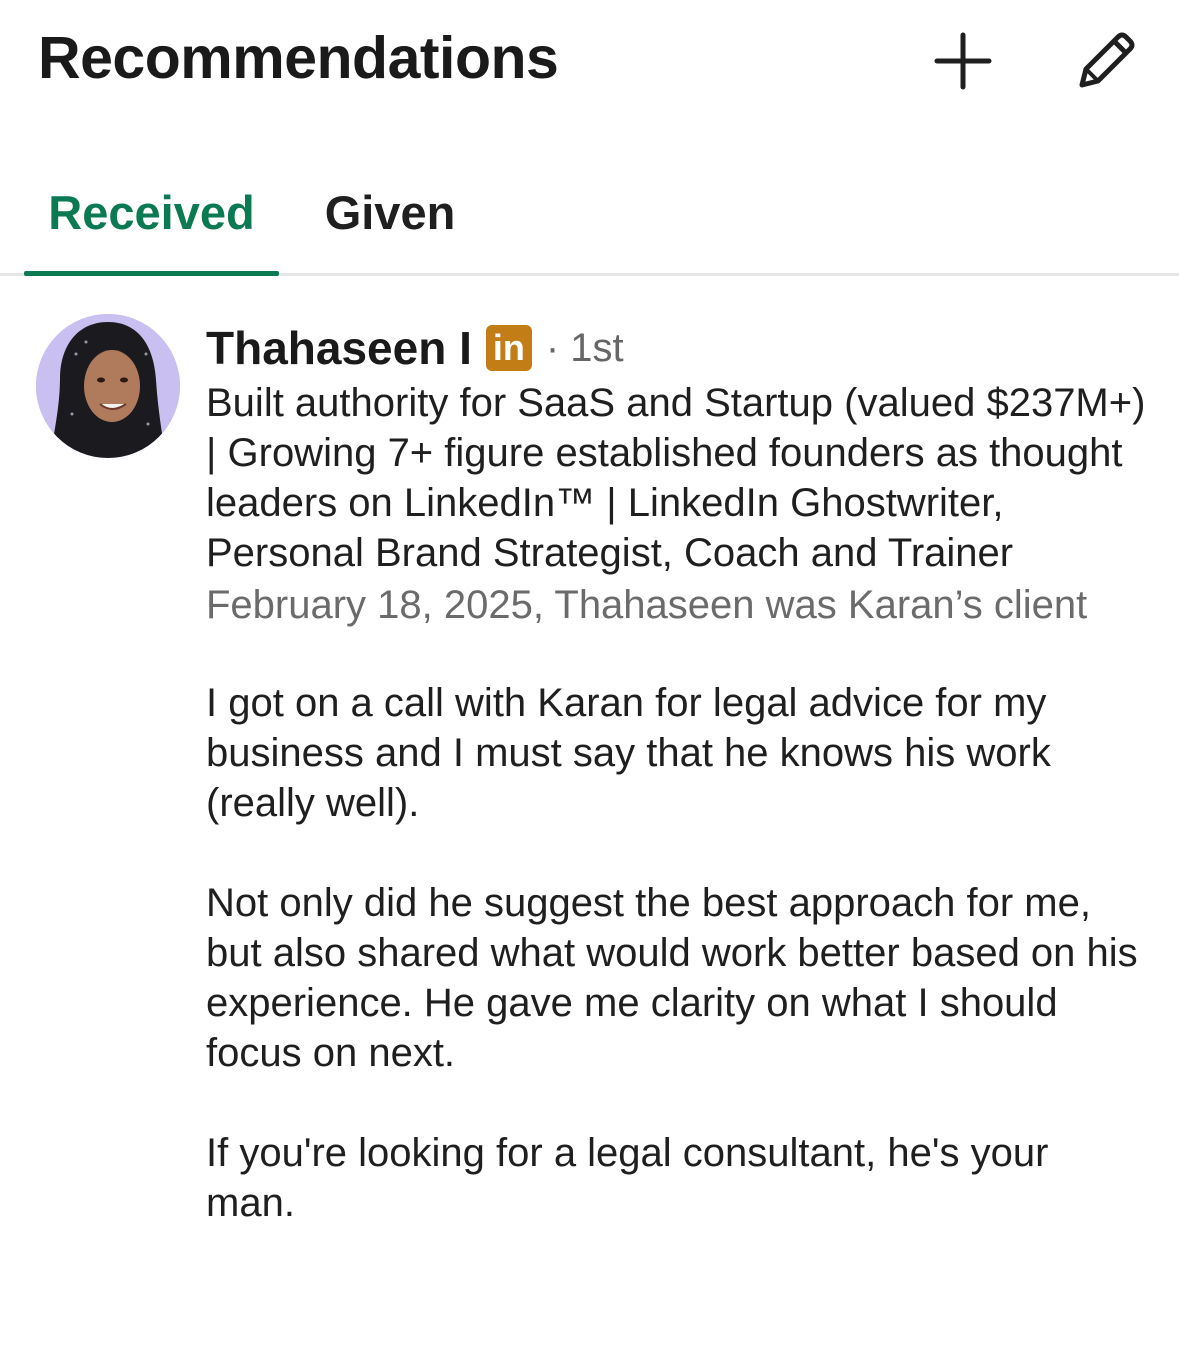  I want to click on page-title: Recommendations, so click(298, 58).